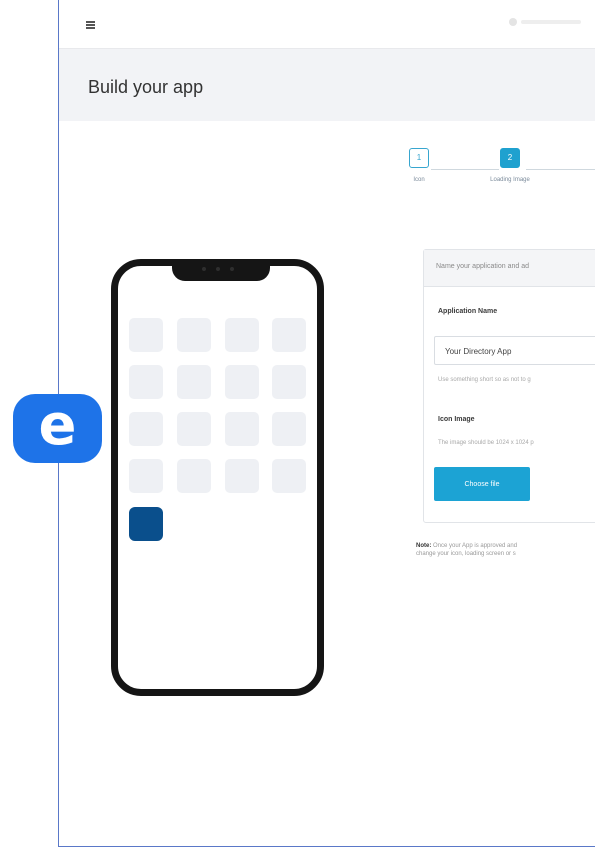  What do you see at coordinates (456, 419) in the screenshot?
I see `icon-image-label: Icon Image` at bounding box center [456, 419].